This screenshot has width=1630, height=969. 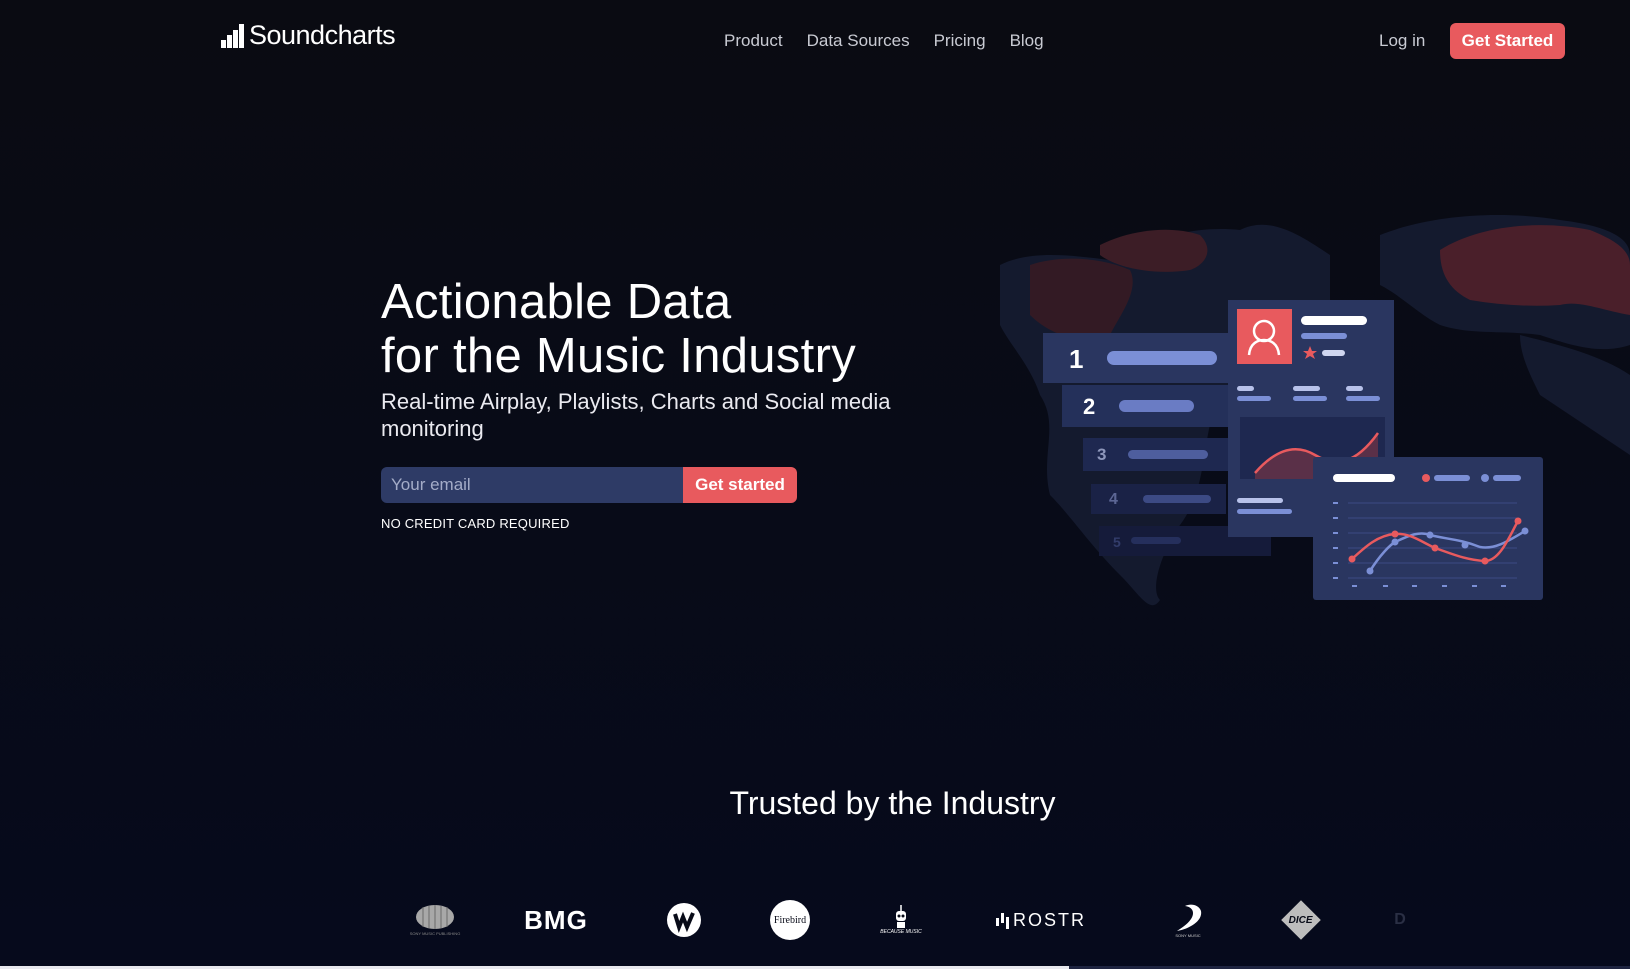 I want to click on nav-data-sources: Data Sources, so click(x=858, y=41).